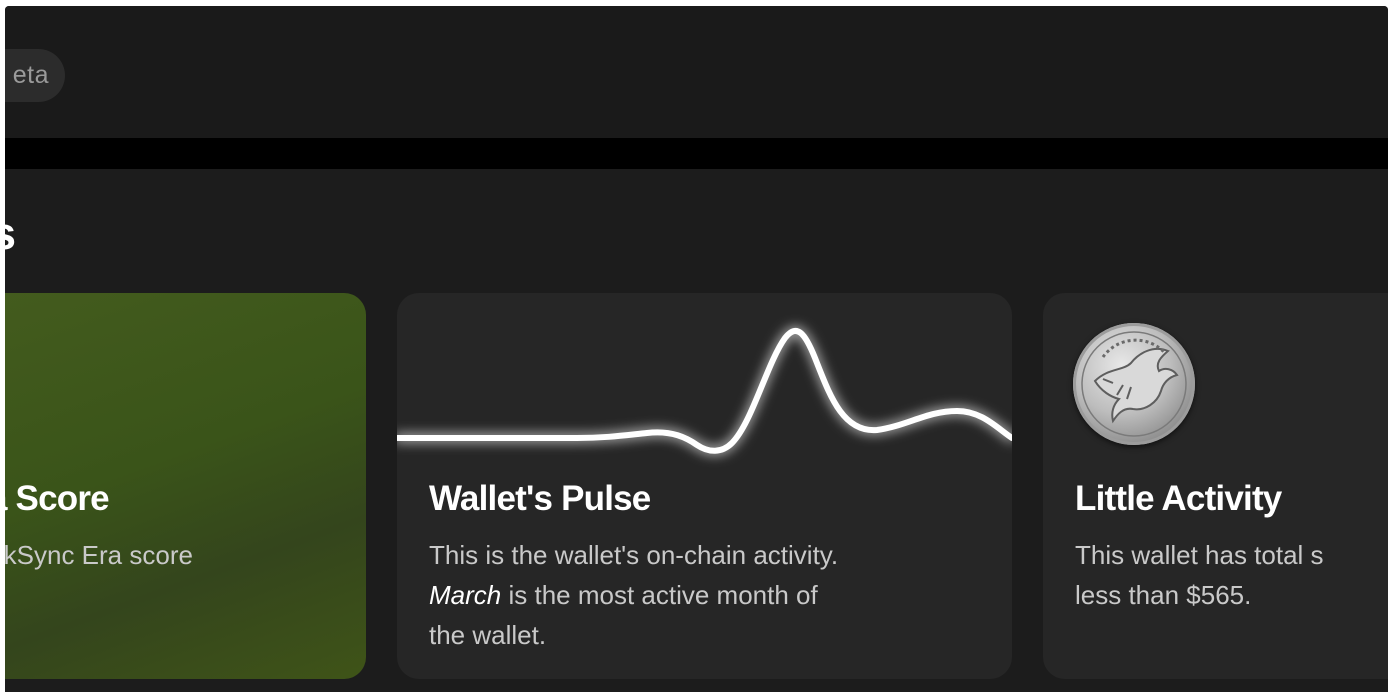 This screenshot has height=692, width=1390. Describe the element at coordinates (10, 234) in the screenshot. I see `section-title: s` at that location.